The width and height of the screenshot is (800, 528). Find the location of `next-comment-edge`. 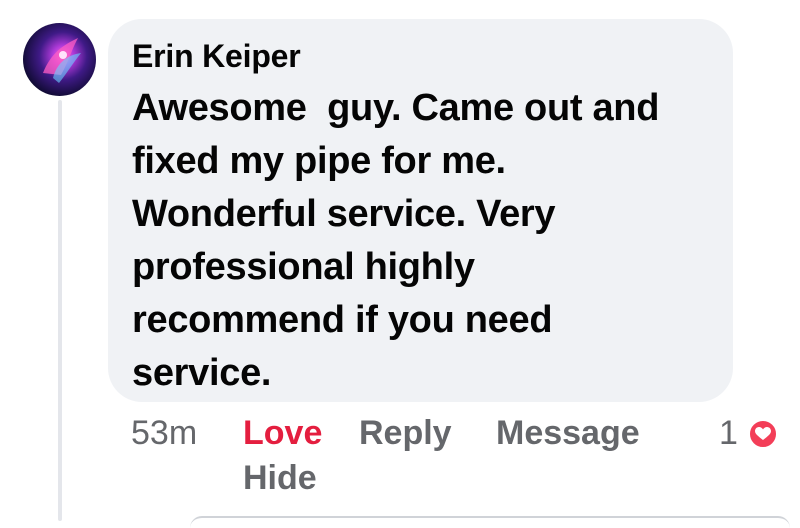

next-comment-edge is located at coordinates (490, 522).